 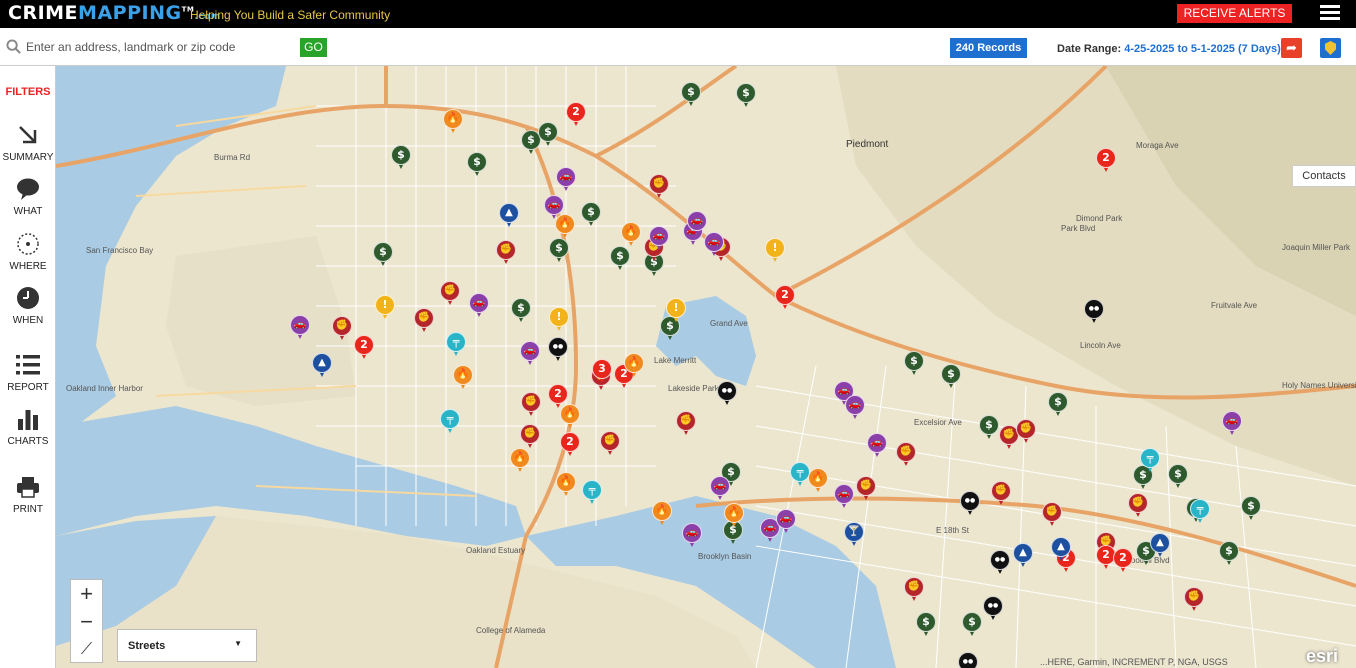 What do you see at coordinates (158, 47) in the screenshot?
I see `search-input` at bounding box center [158, 47].